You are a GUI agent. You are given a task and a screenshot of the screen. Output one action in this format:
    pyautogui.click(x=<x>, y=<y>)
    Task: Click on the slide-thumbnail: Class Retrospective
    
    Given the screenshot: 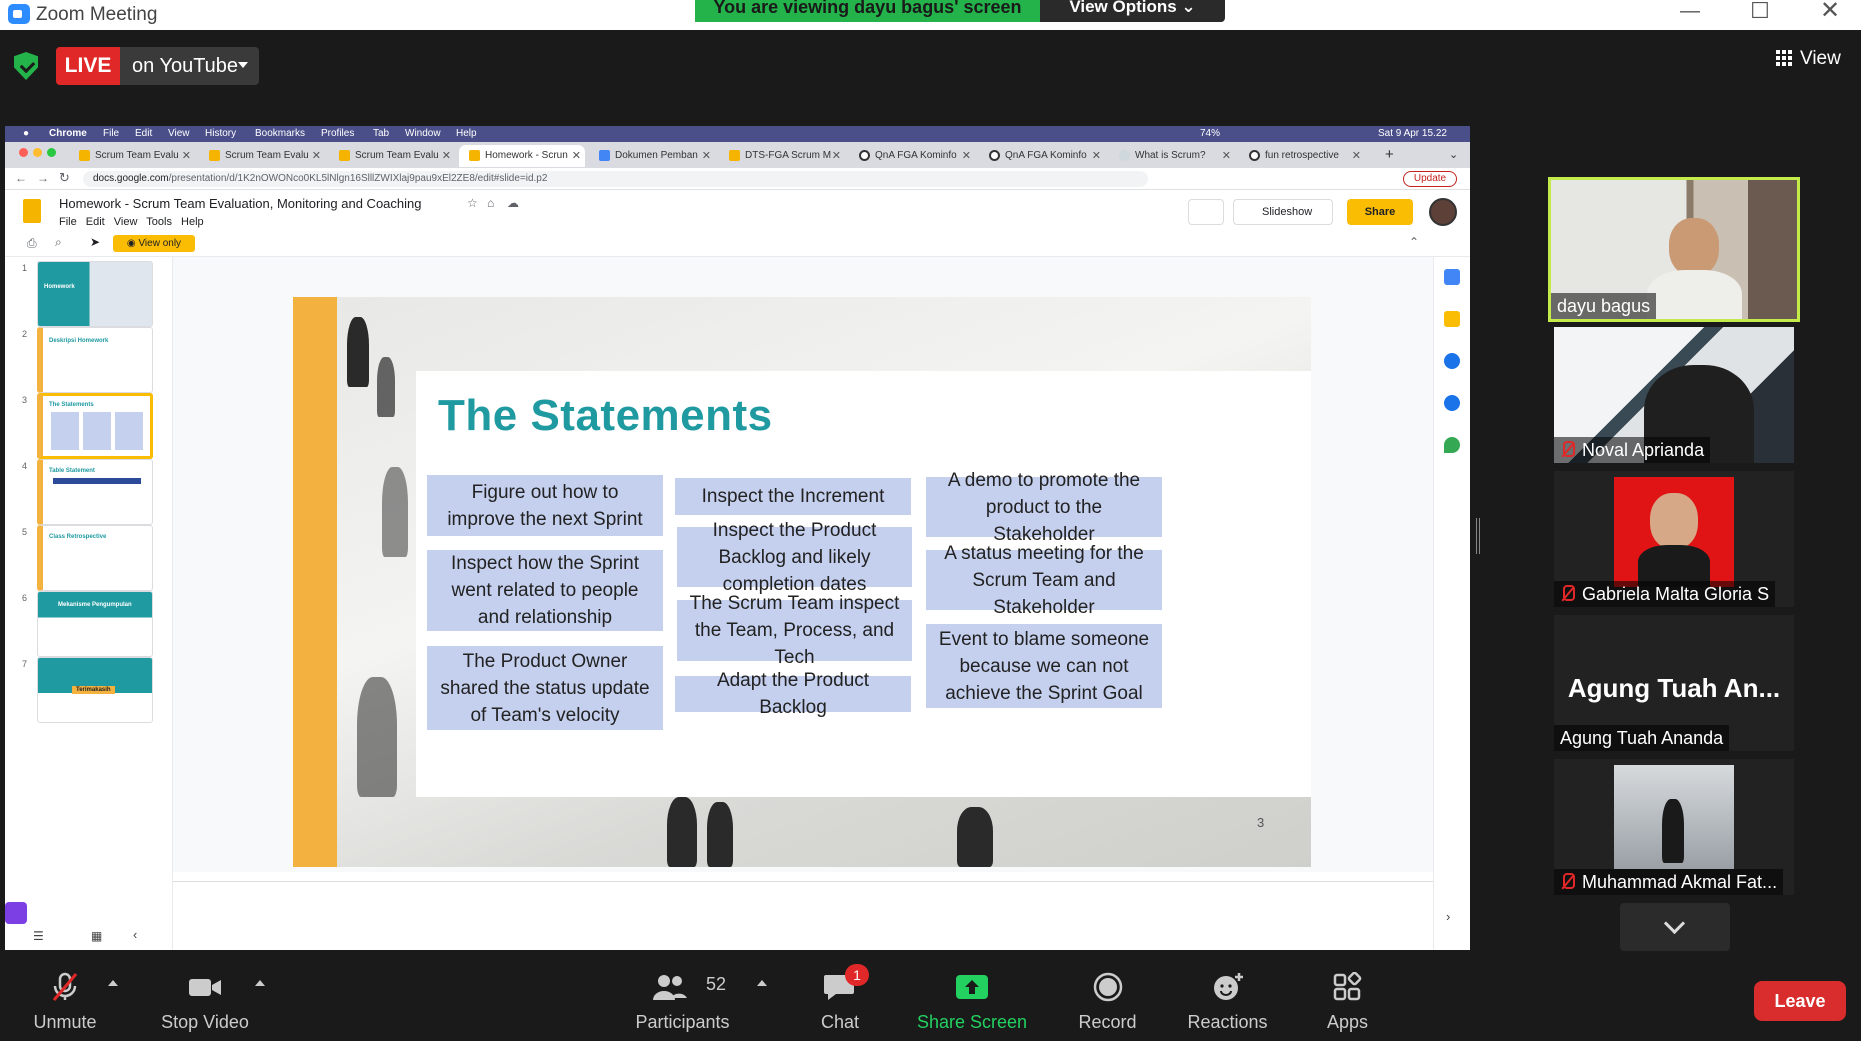 What is the action you would take?
    pyautogui.click(x=95, y=558)
    